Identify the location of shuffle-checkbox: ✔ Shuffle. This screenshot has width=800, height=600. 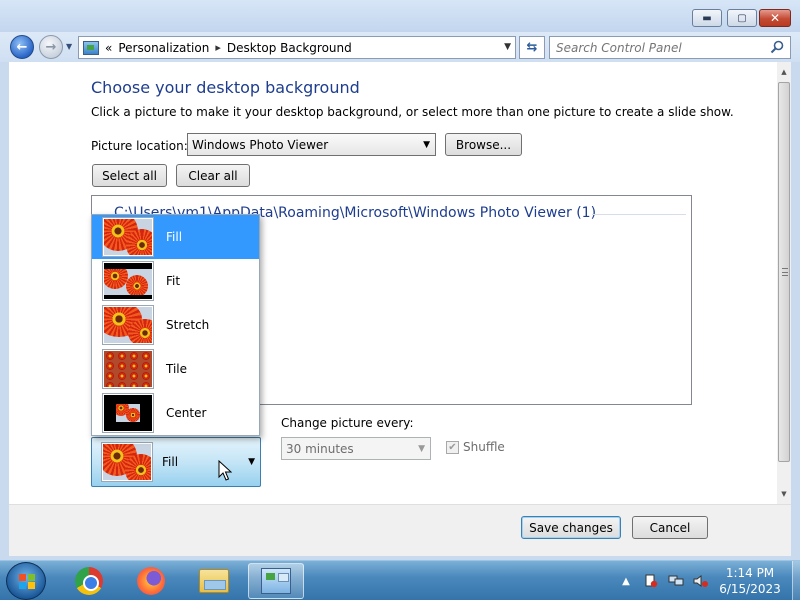
(475, 447).